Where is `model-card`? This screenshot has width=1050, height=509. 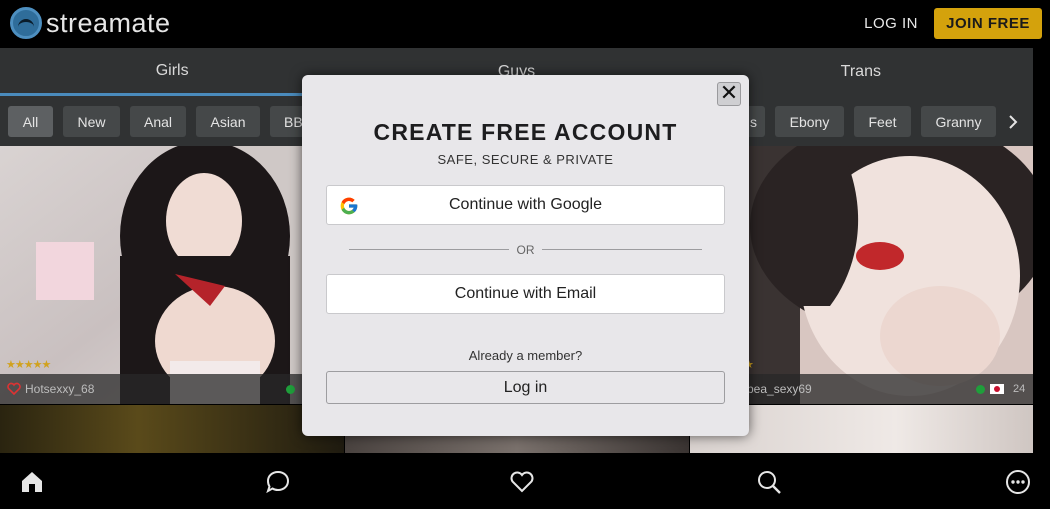
model-card is located at coordinates (172, 429).